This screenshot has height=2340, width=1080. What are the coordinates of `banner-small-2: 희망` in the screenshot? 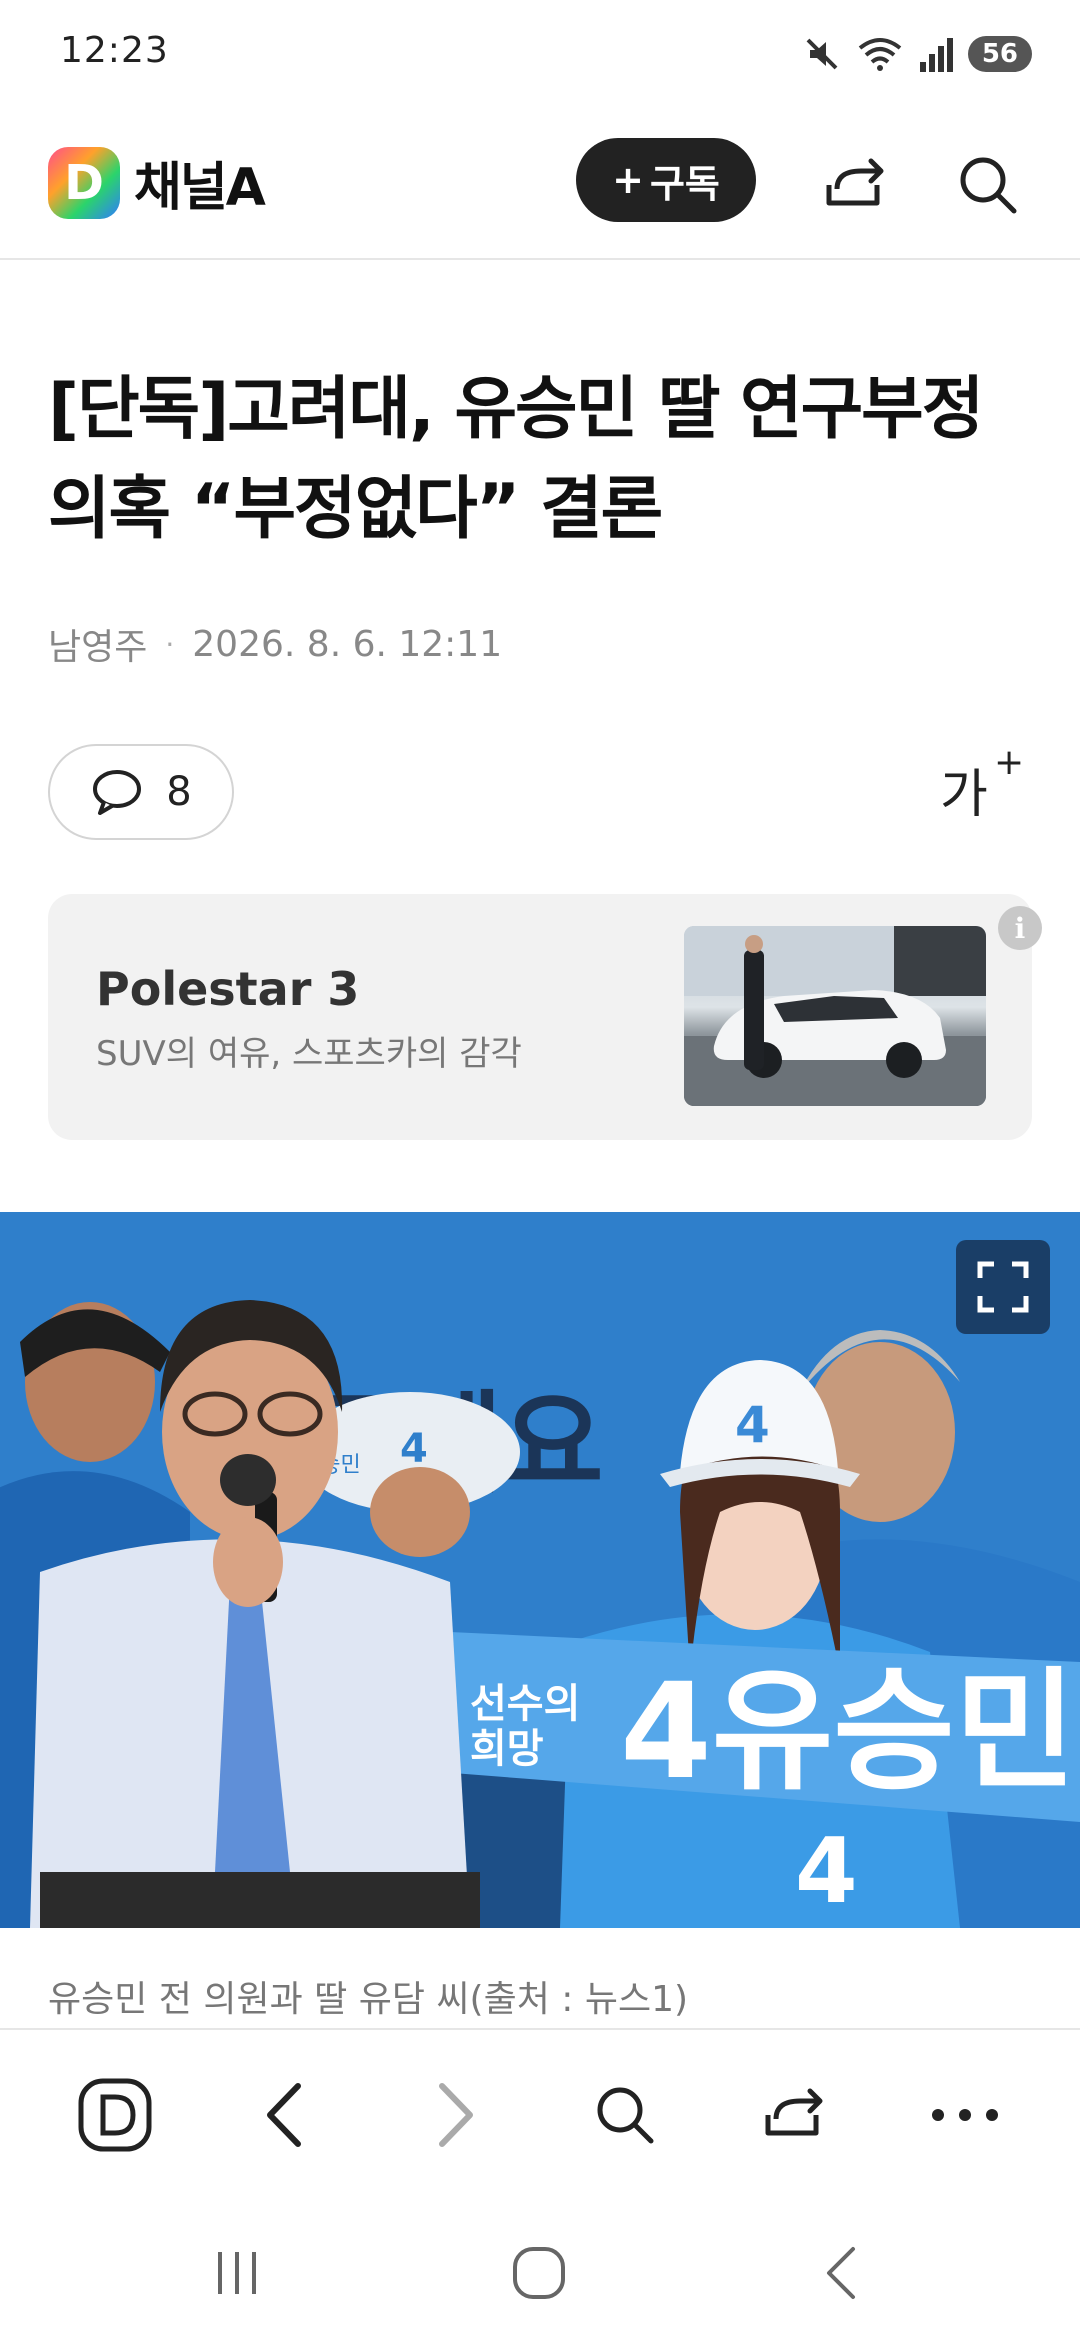 It's located at (507, 1749).